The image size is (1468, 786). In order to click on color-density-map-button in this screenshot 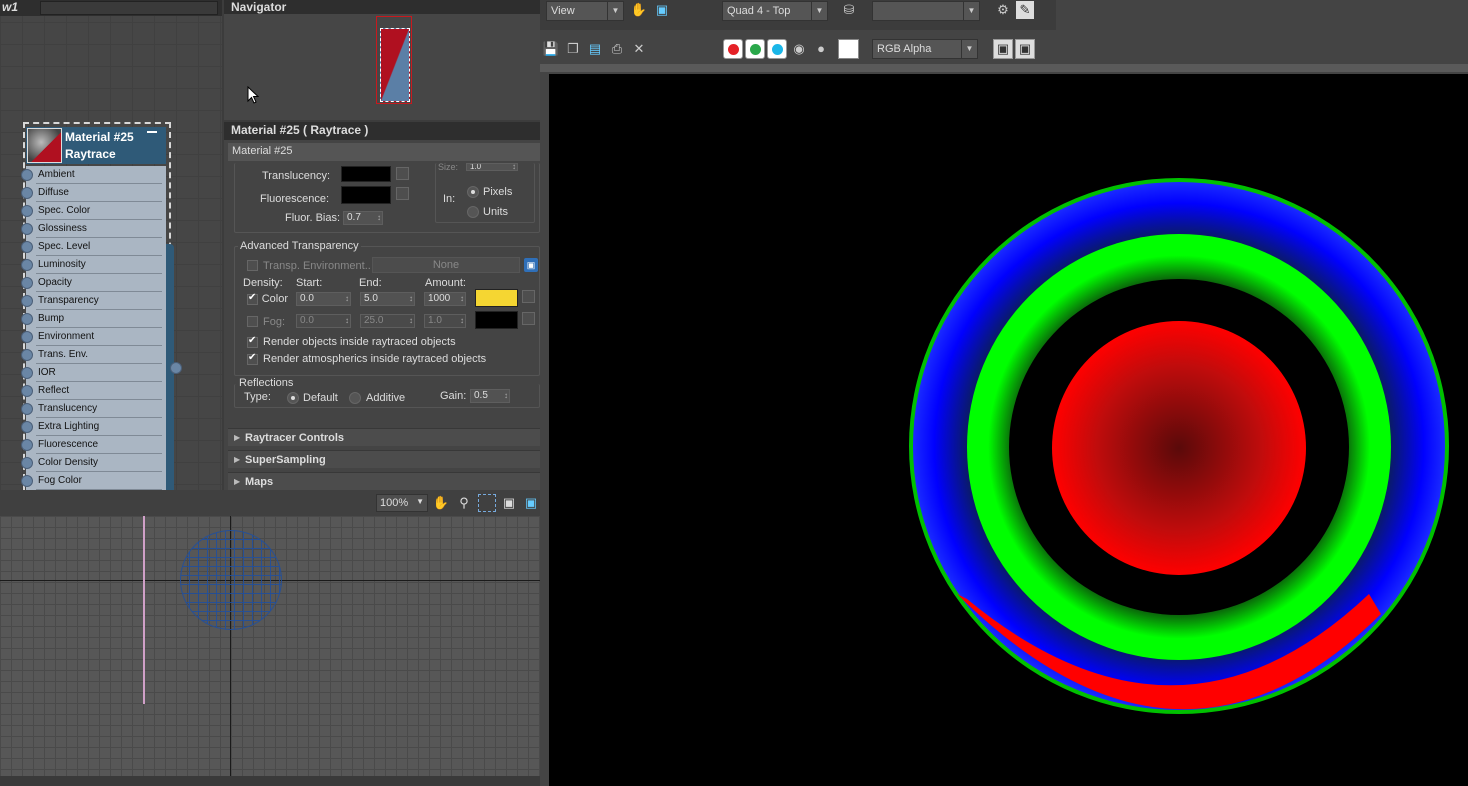, I will do `click(528, 296)`.